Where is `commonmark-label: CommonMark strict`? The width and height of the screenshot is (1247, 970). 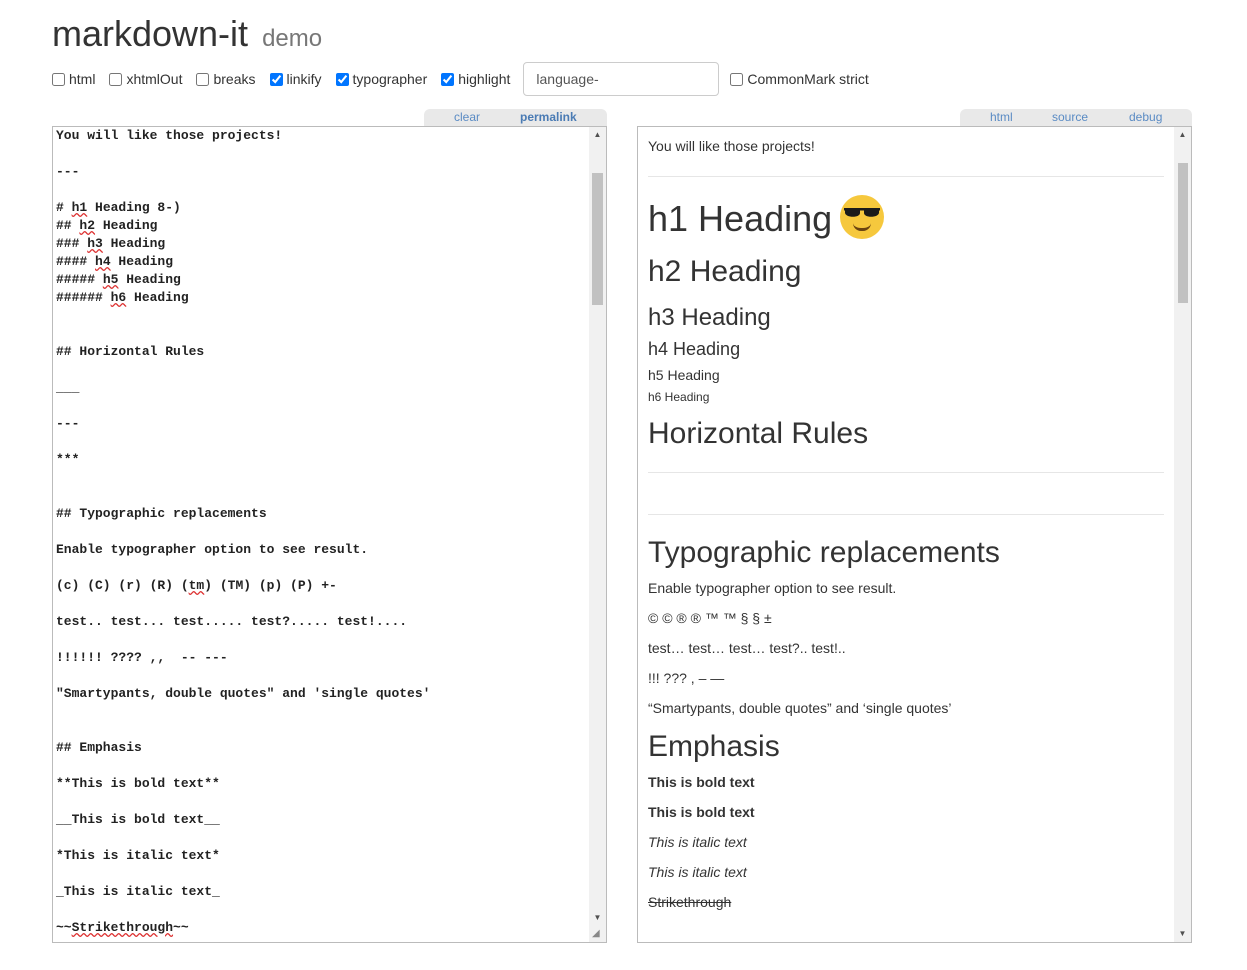
commonmark-label: CommonMark strict is located at coordinates (808, 79).